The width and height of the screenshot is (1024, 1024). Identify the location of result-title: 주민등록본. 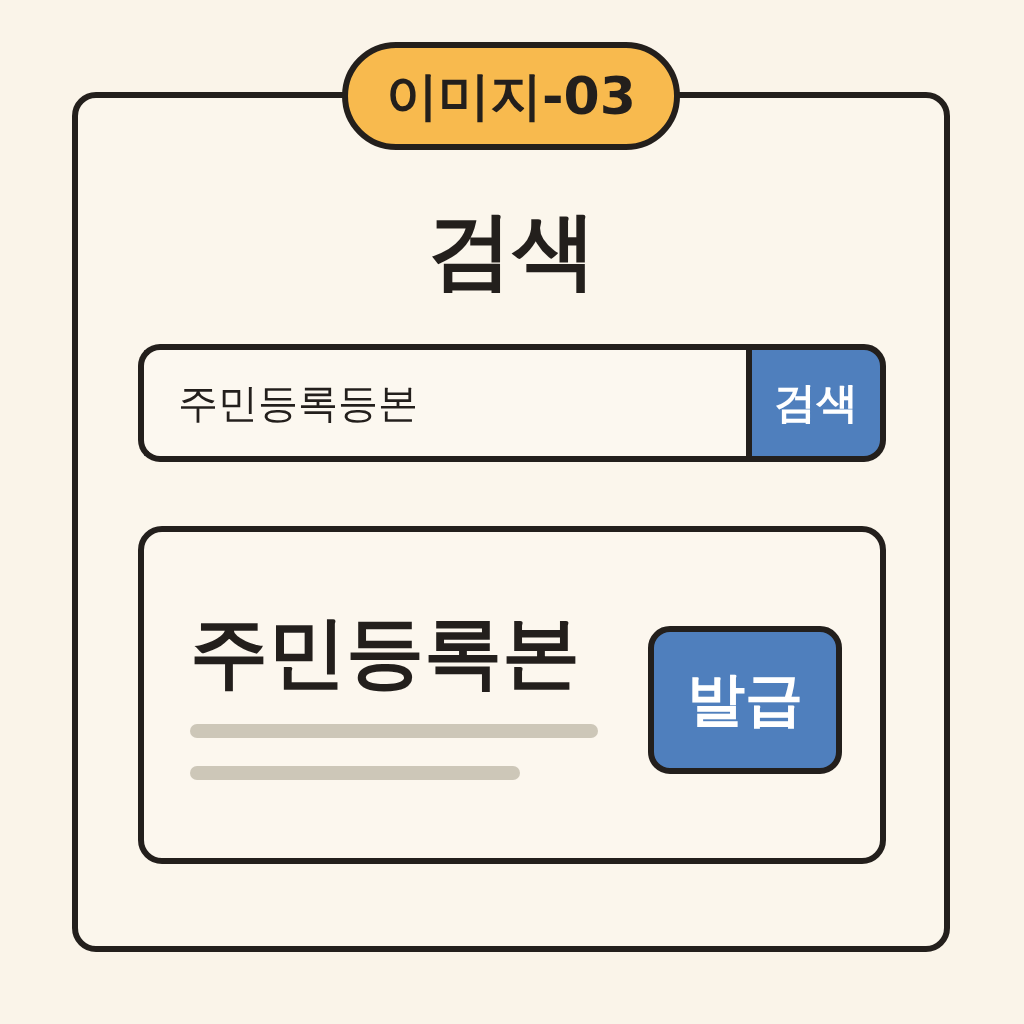
(385, 652).